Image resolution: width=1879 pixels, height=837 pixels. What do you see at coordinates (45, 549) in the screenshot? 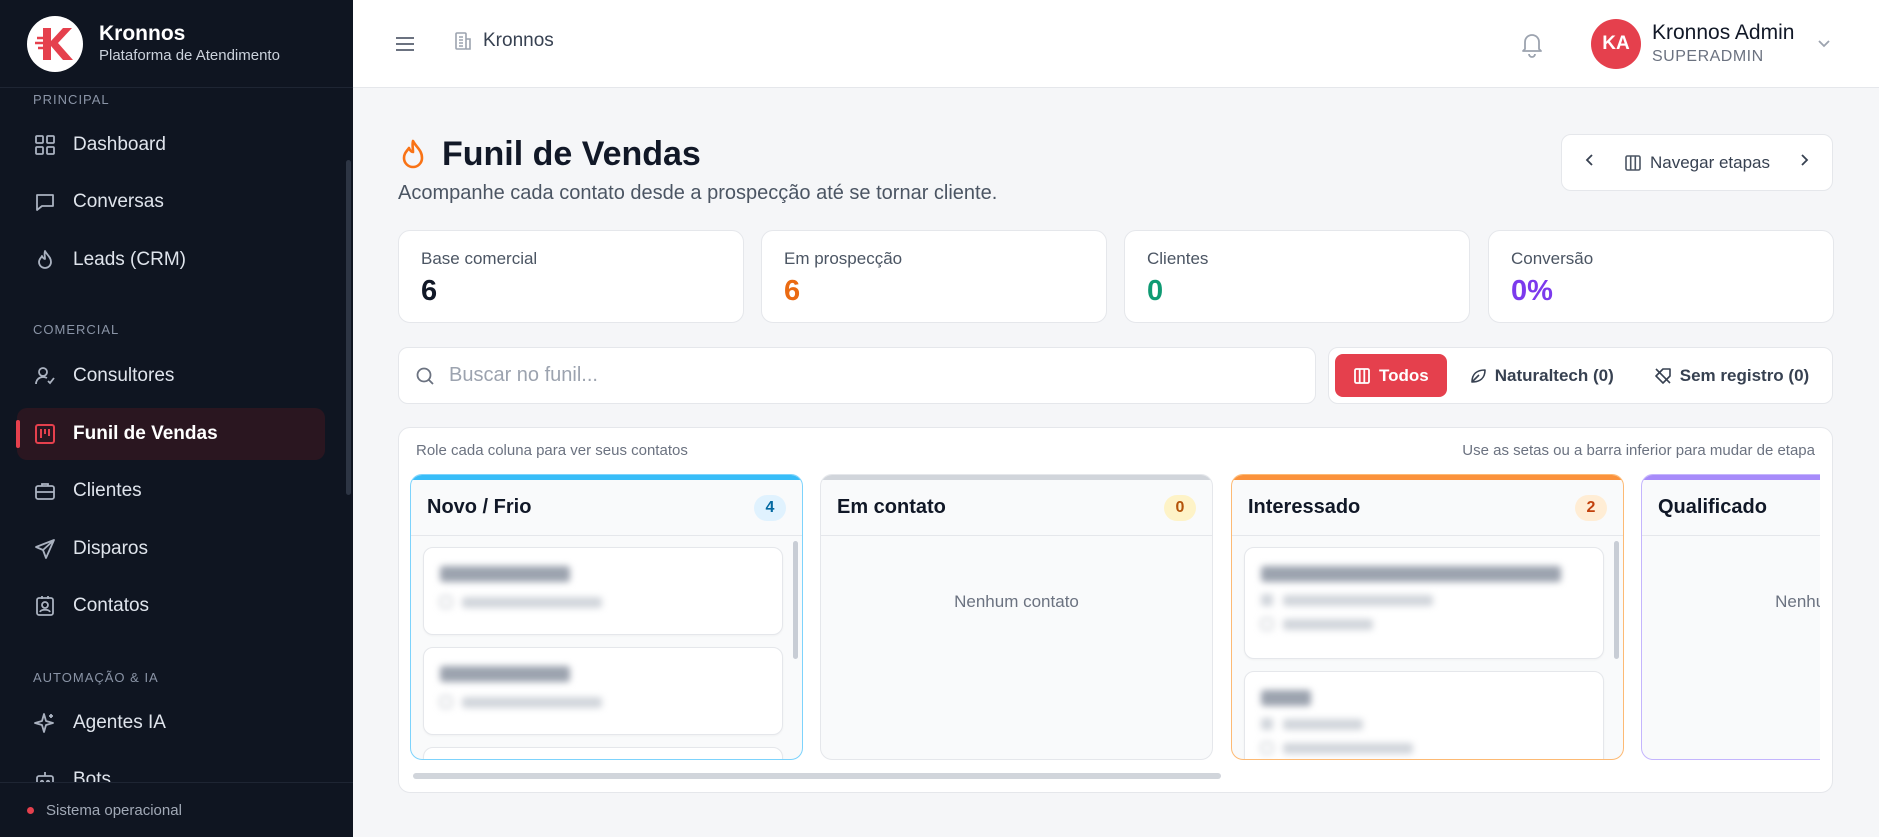
I see `send-icon` at bounding box center [45, 549].